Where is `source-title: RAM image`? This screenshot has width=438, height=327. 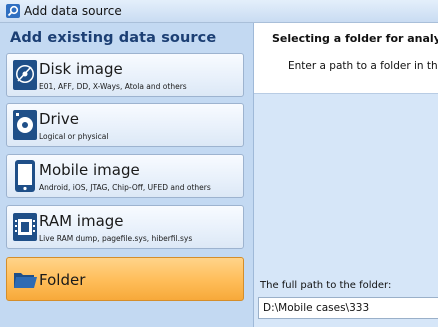
source-title: RAM image is located at coordinates (81, 221).